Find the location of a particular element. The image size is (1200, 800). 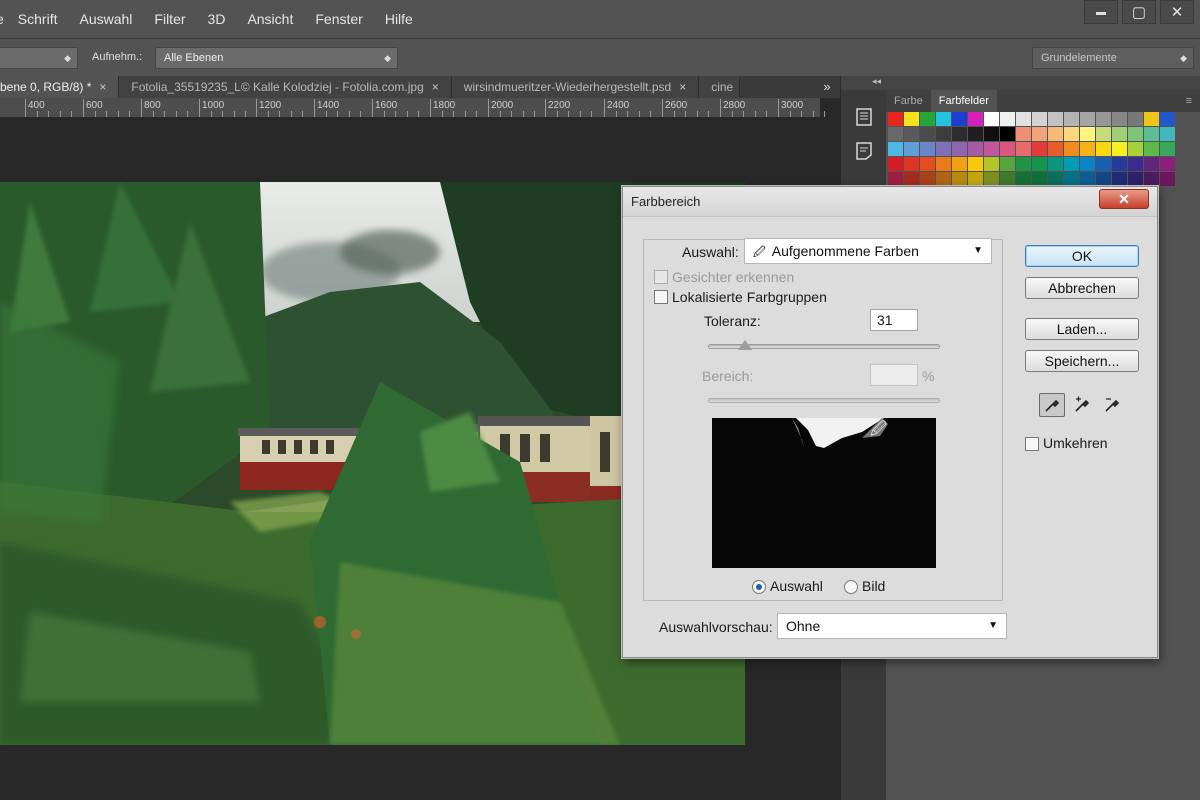

tab-document-4: cine is located at coordinates (720, 87).